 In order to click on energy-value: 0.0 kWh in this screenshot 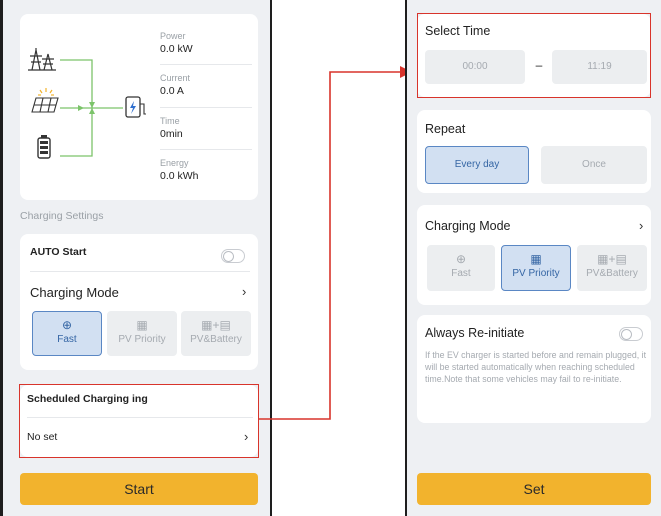, I will do `click(179, 176)`.